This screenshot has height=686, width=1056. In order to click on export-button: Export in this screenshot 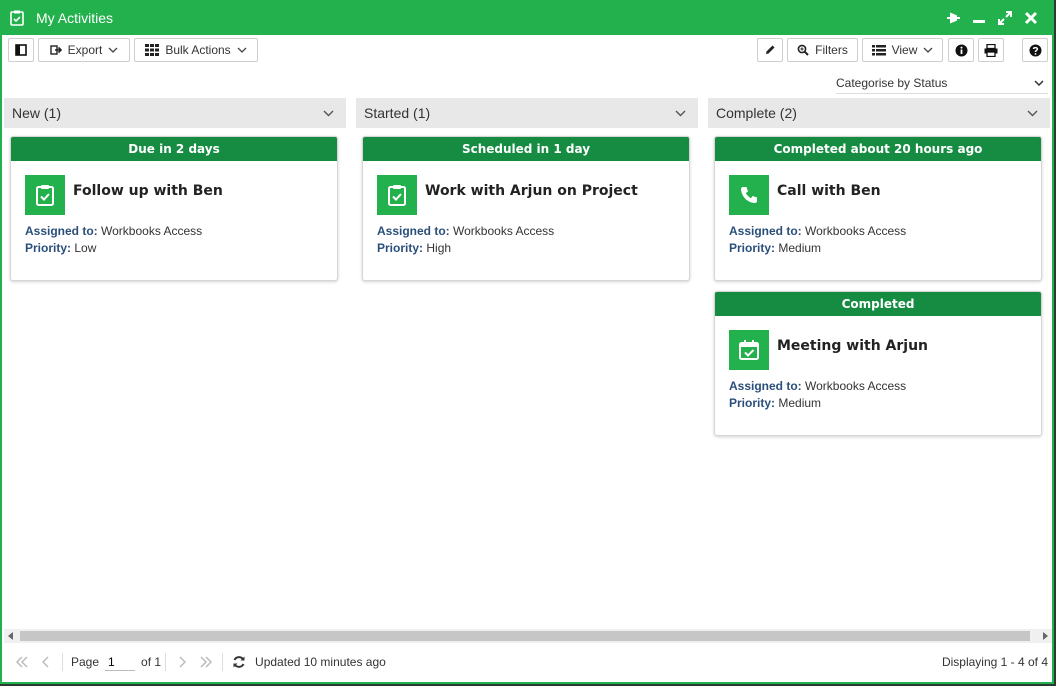, I will do `click(84, 50)`.